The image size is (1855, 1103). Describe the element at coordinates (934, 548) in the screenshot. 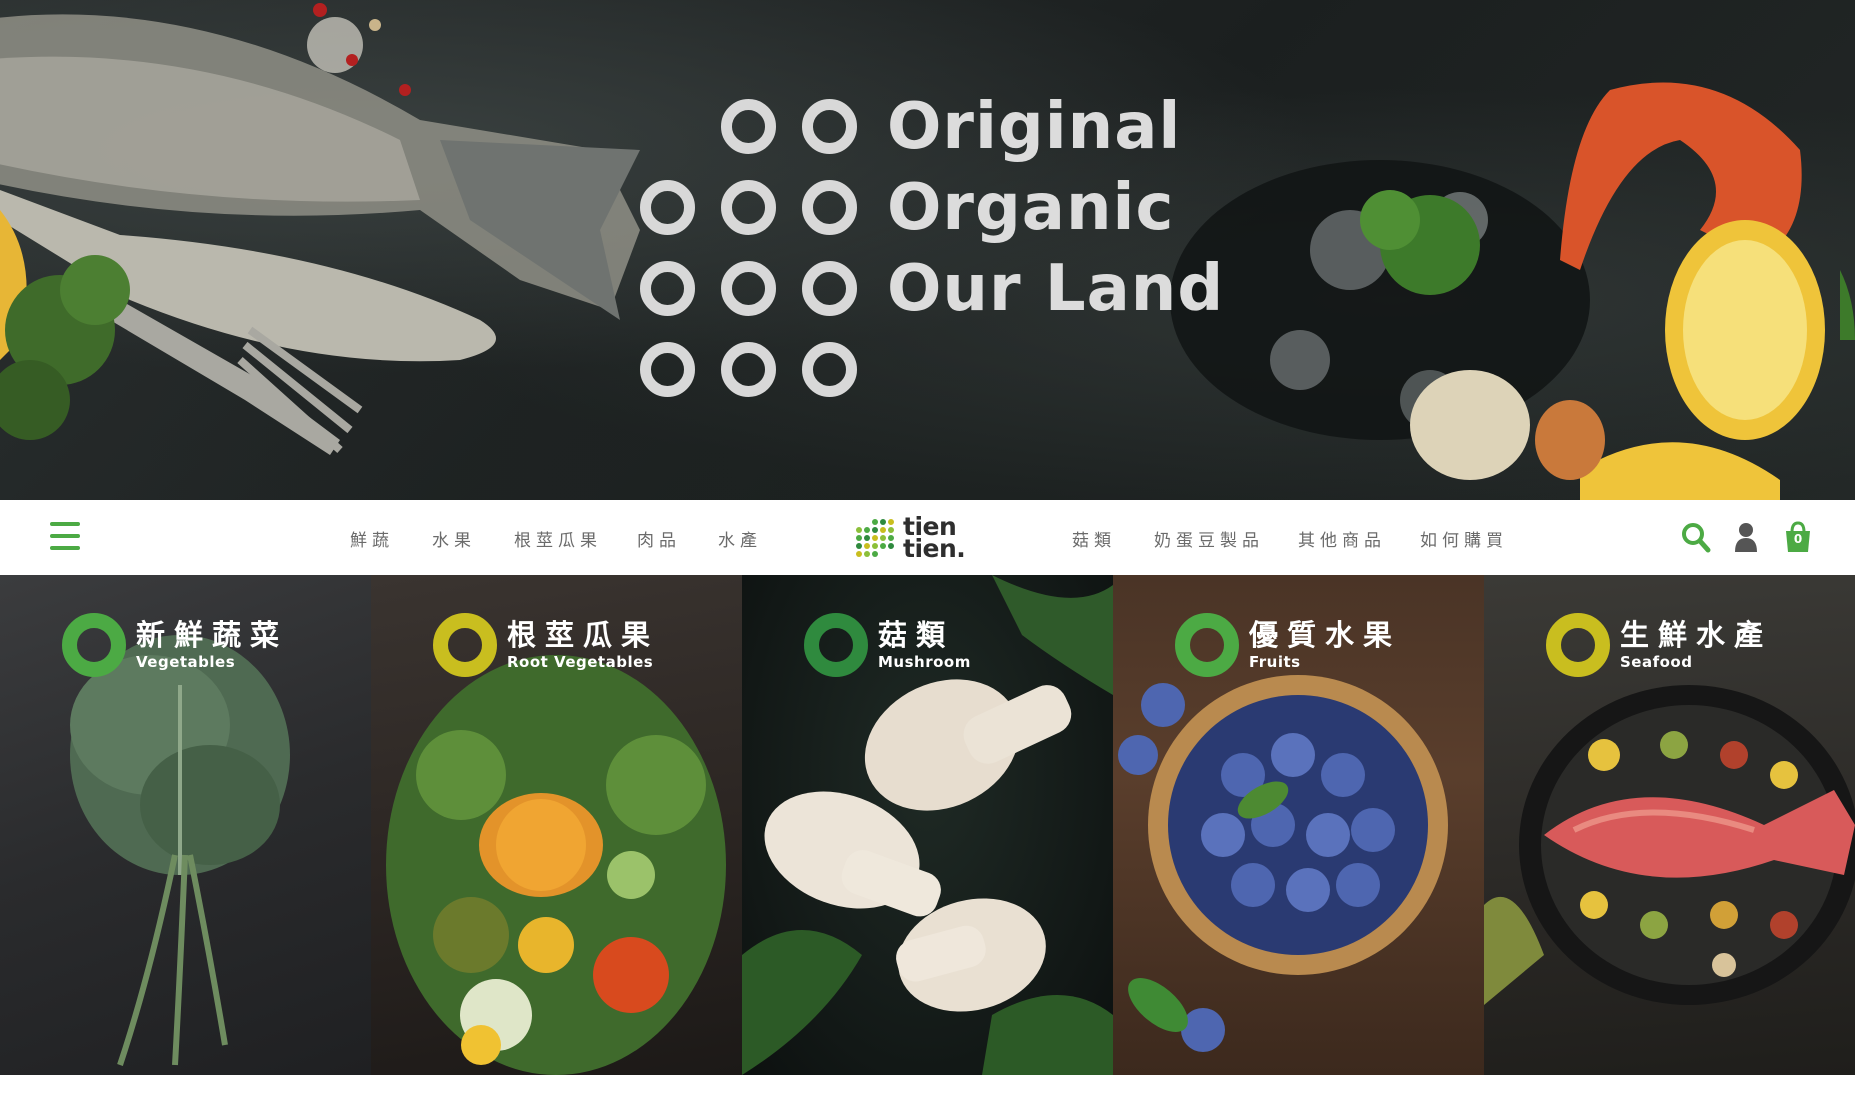

I see `logo-line-2: tien.` at that location.